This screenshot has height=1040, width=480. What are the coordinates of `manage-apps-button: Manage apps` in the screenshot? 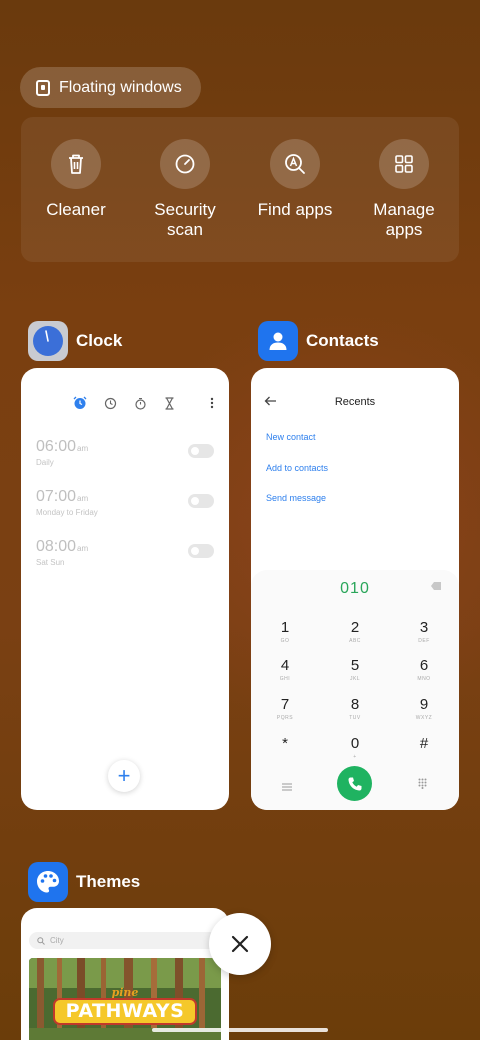 It's located at (404, 189).